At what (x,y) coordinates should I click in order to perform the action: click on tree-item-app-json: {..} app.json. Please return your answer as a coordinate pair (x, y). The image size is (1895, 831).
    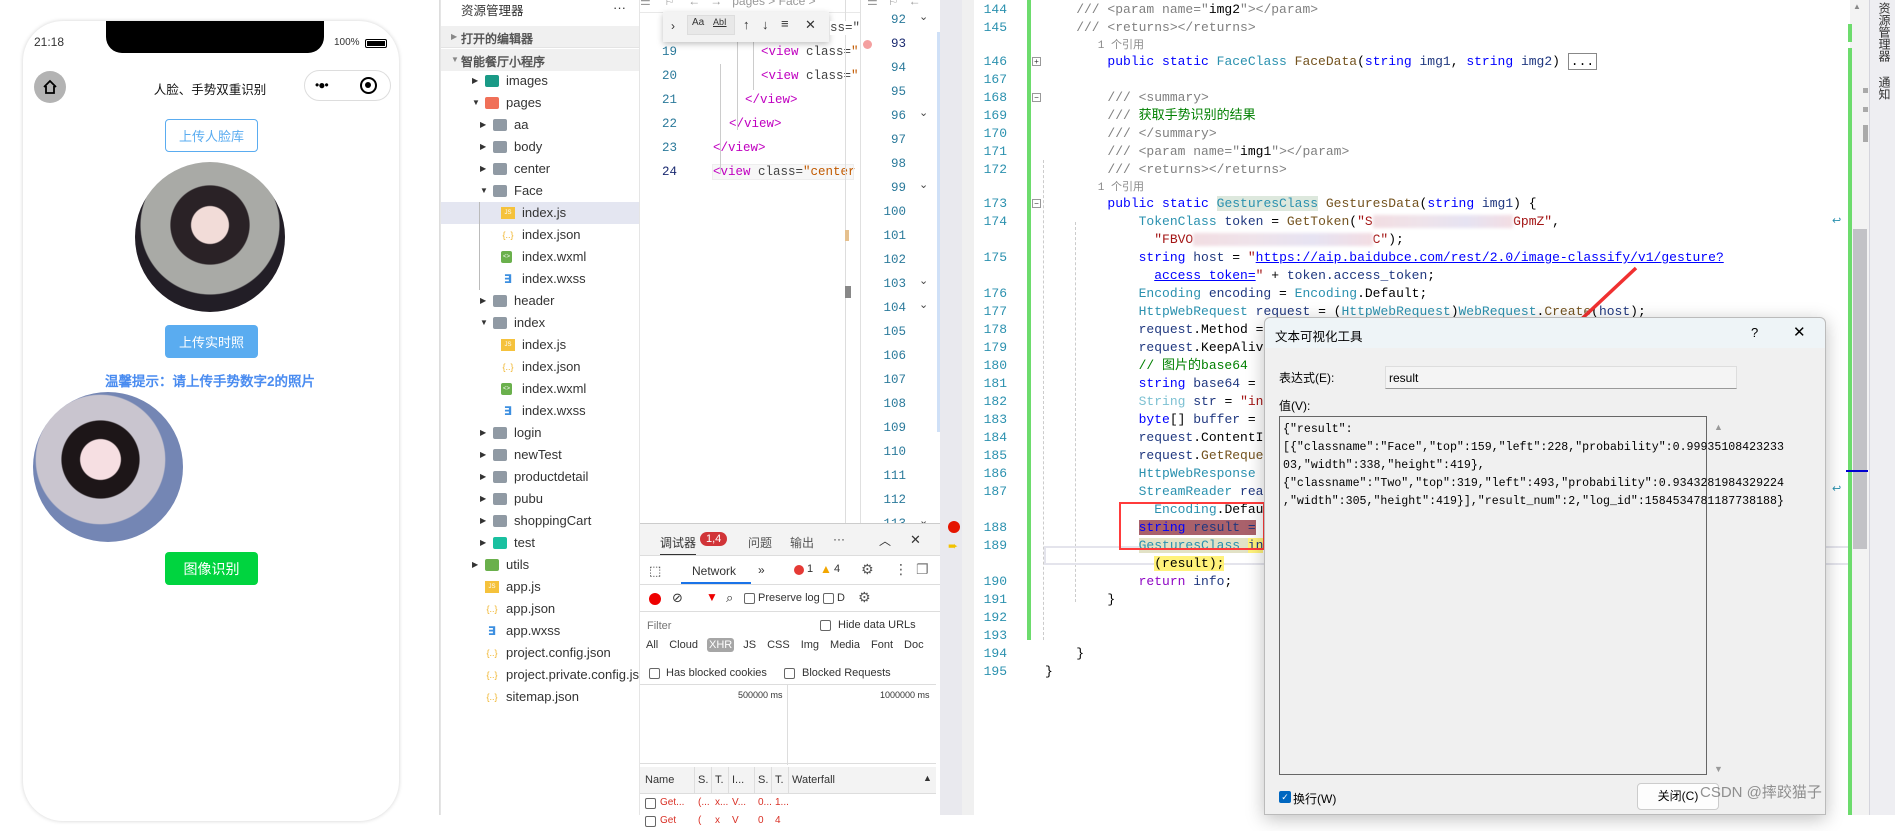
    Looking at the image, I should click on (540, 609).